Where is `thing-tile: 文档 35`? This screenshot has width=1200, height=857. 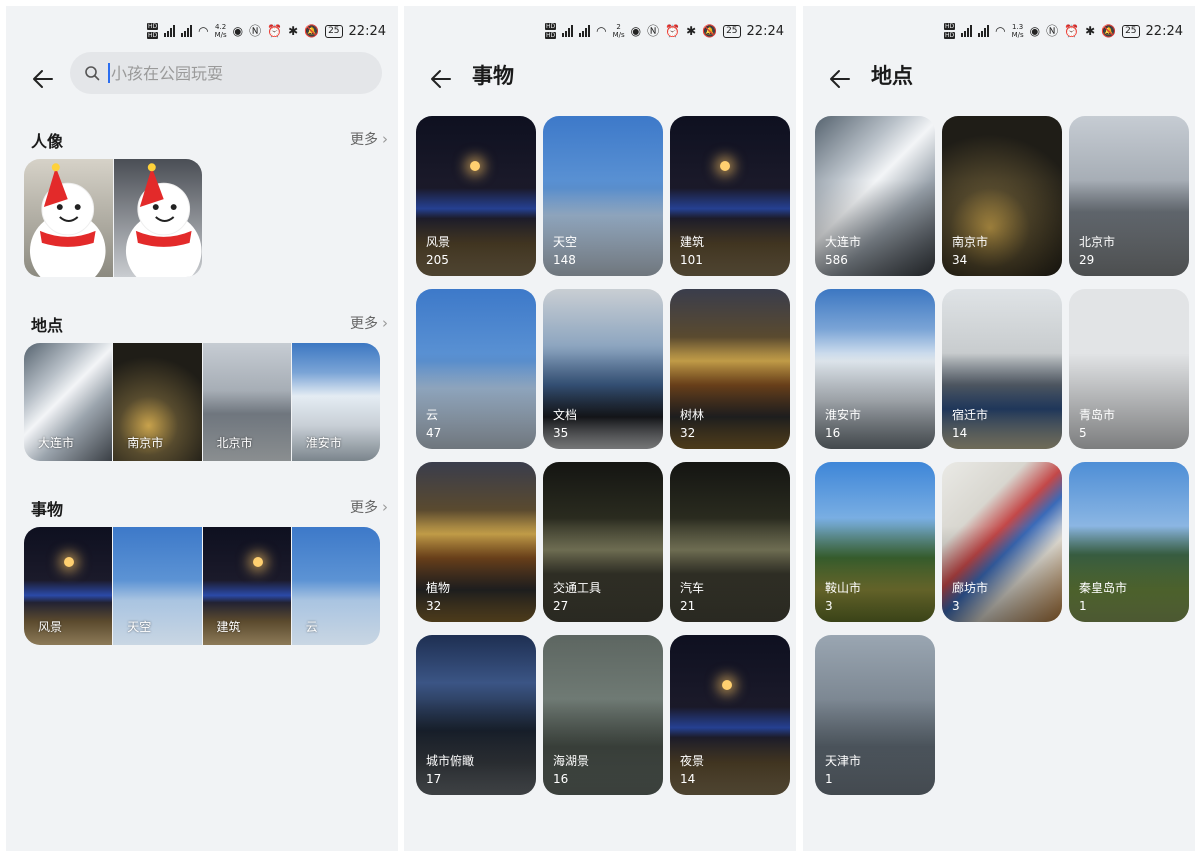 thing-tile: 文档 35 is located at coordinates (603, 369).